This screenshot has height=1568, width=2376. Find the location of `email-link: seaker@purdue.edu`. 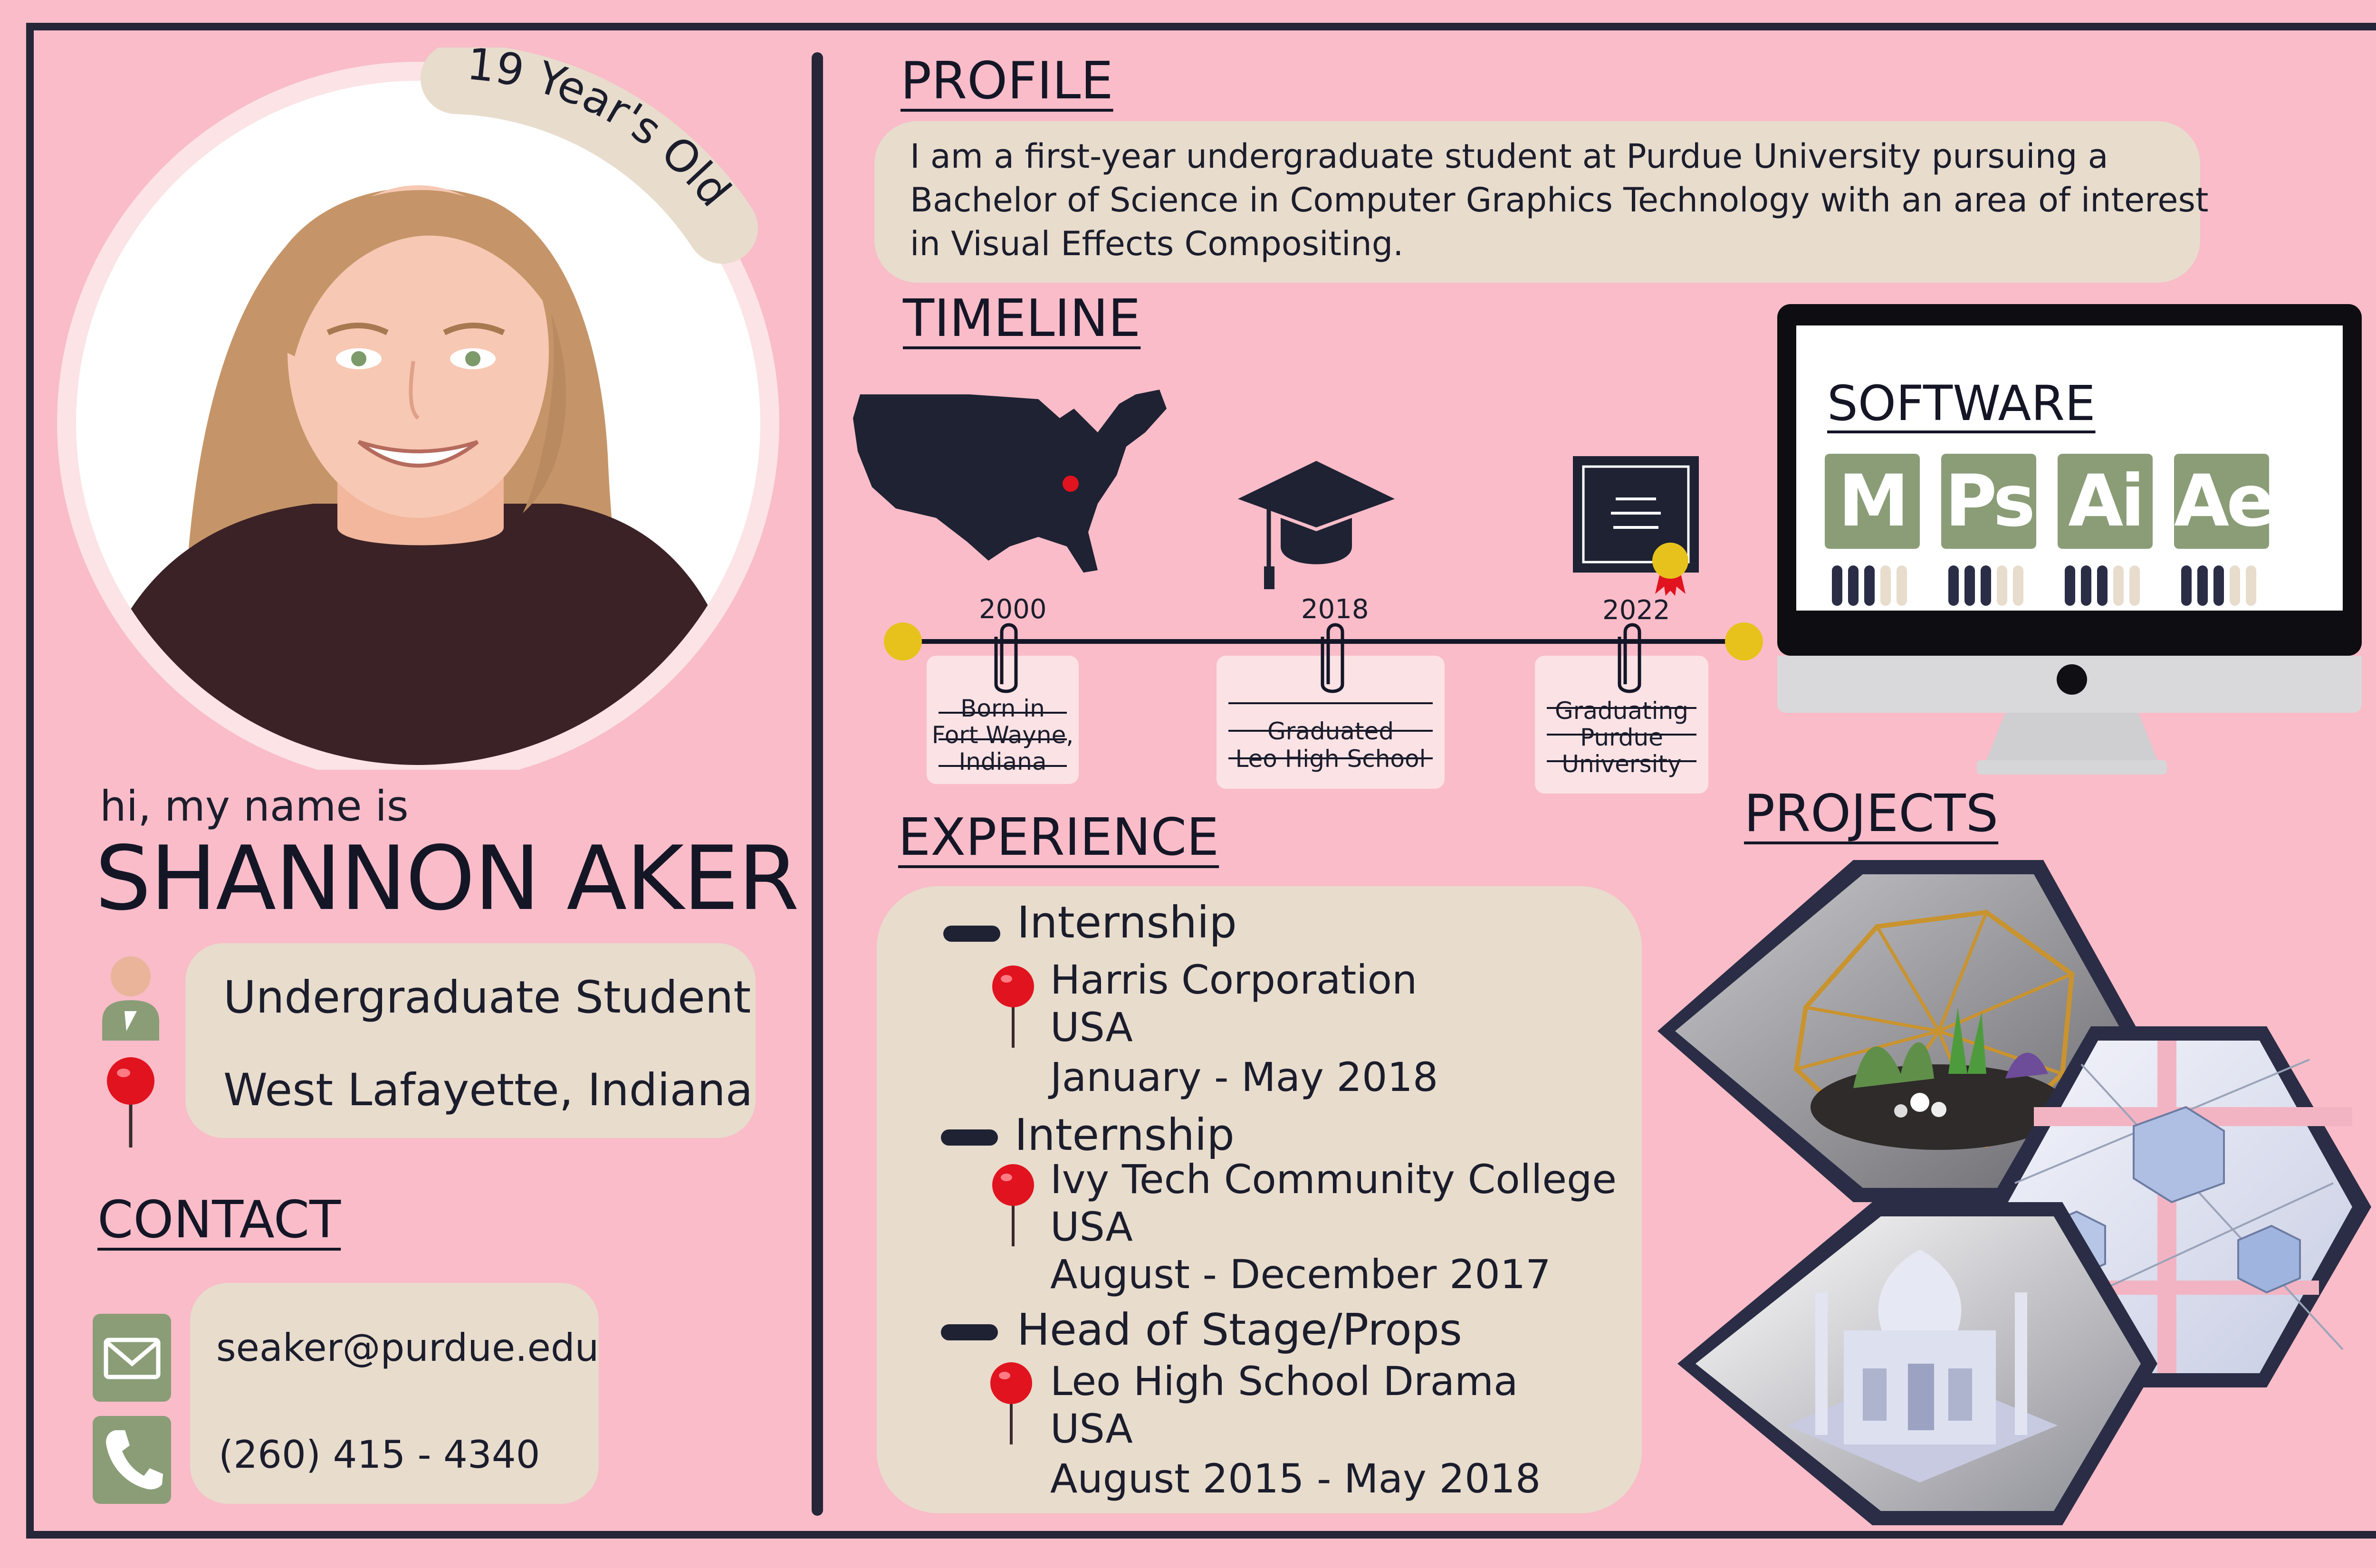

email-link: seaker@purdue.edu is located at coordinates (407, 1348).